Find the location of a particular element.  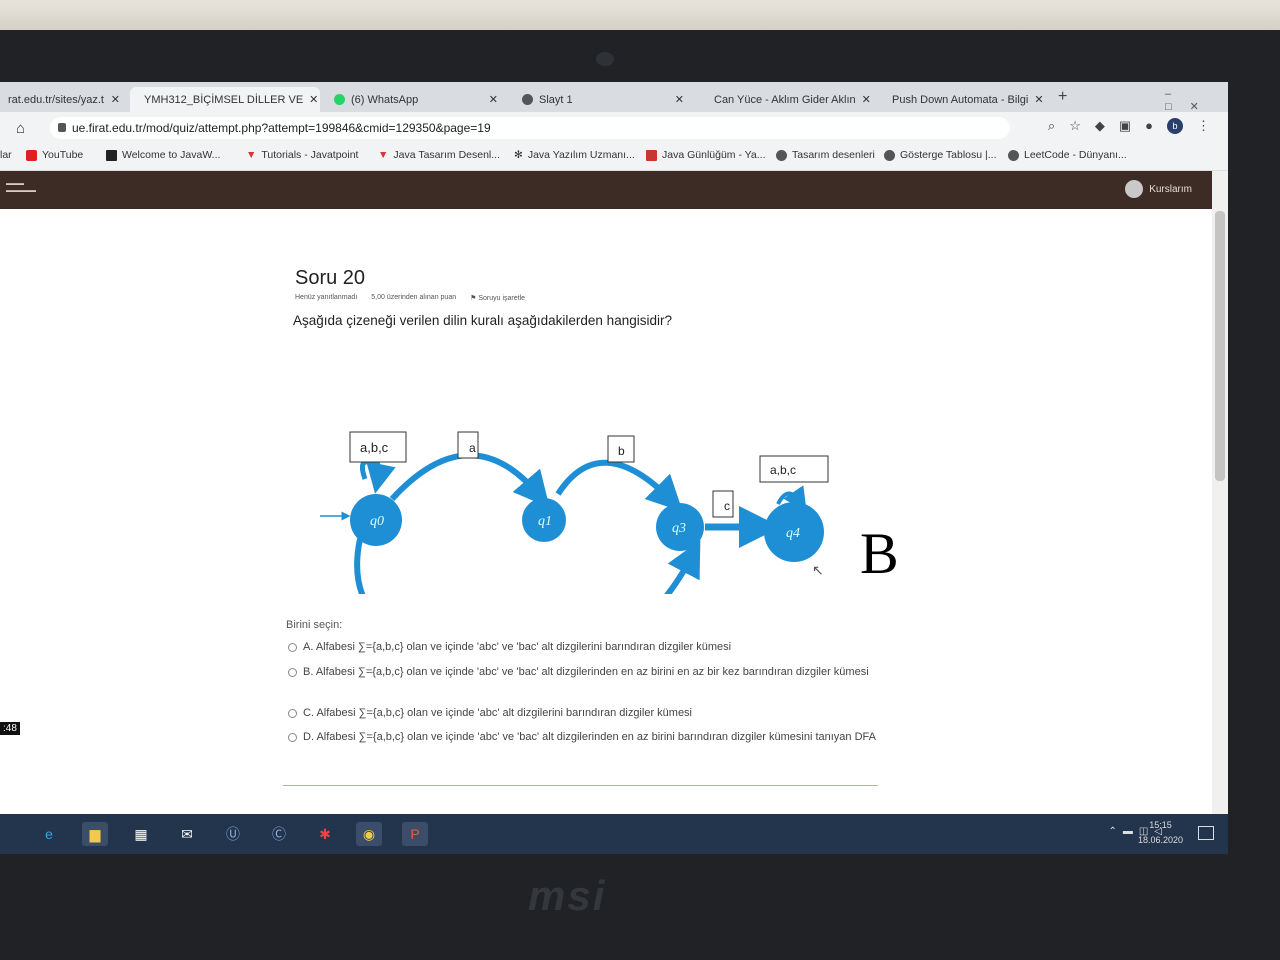

choose-label: Birini seçin: is located at coordinates (314, 625).